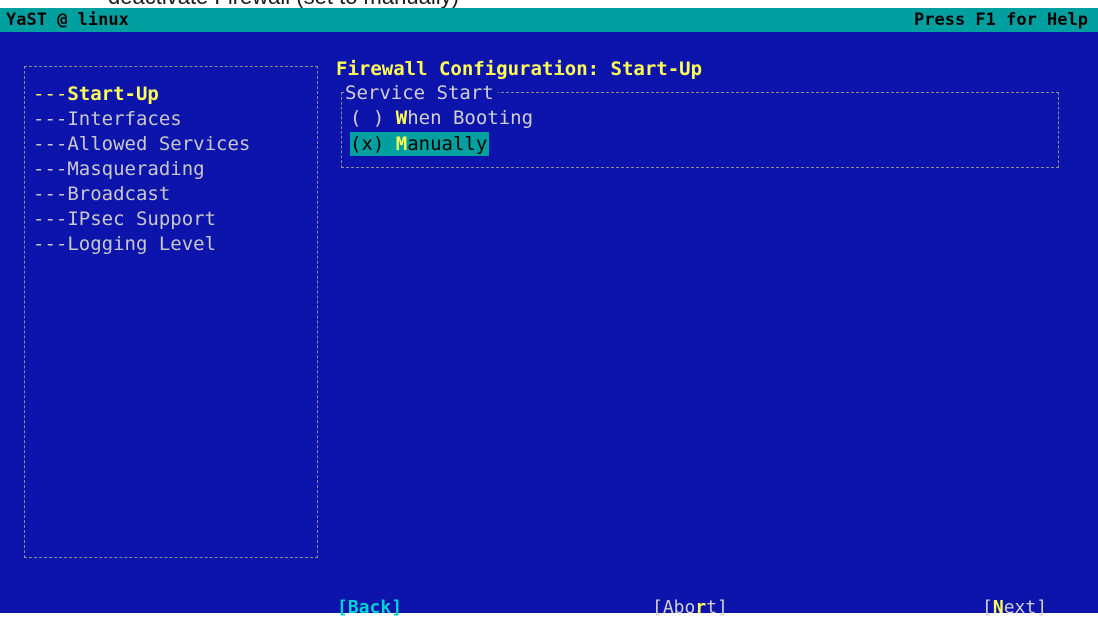  I want to click on back-label: Back, so click(369, 607).